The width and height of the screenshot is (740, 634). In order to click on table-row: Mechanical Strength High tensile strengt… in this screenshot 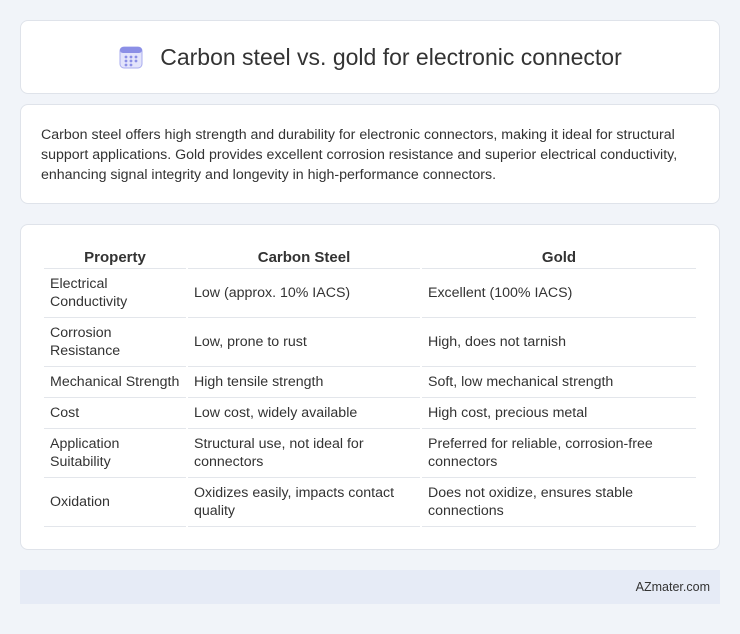, I will do `click(370, 382)`.